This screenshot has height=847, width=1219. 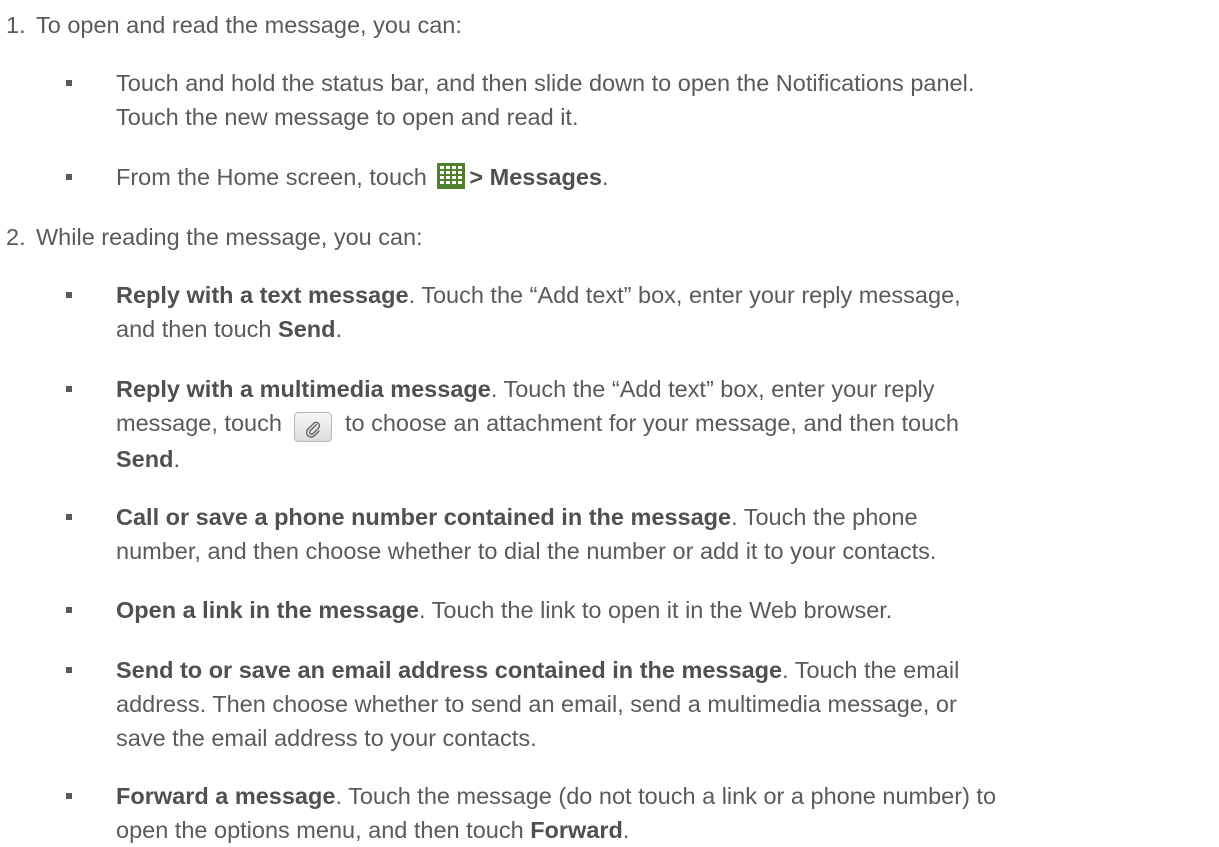 What do you see at coordinates (249, 25) in the screenshot?
I see `step-text: To open and read the message, you can:` at bounding box center [249, 25].